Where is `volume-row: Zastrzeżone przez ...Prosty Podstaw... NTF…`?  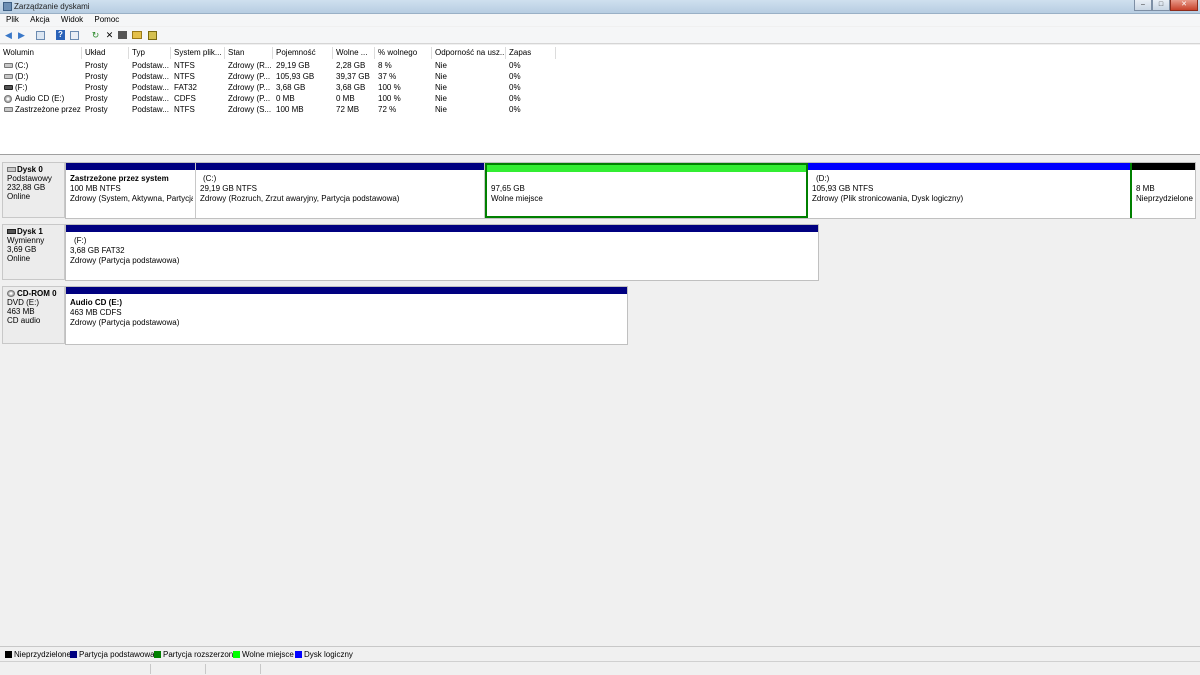
volume-row: Zastrzeżone przez ...Prosty Podstaw... NTF… is located at coordinates (280, 109).